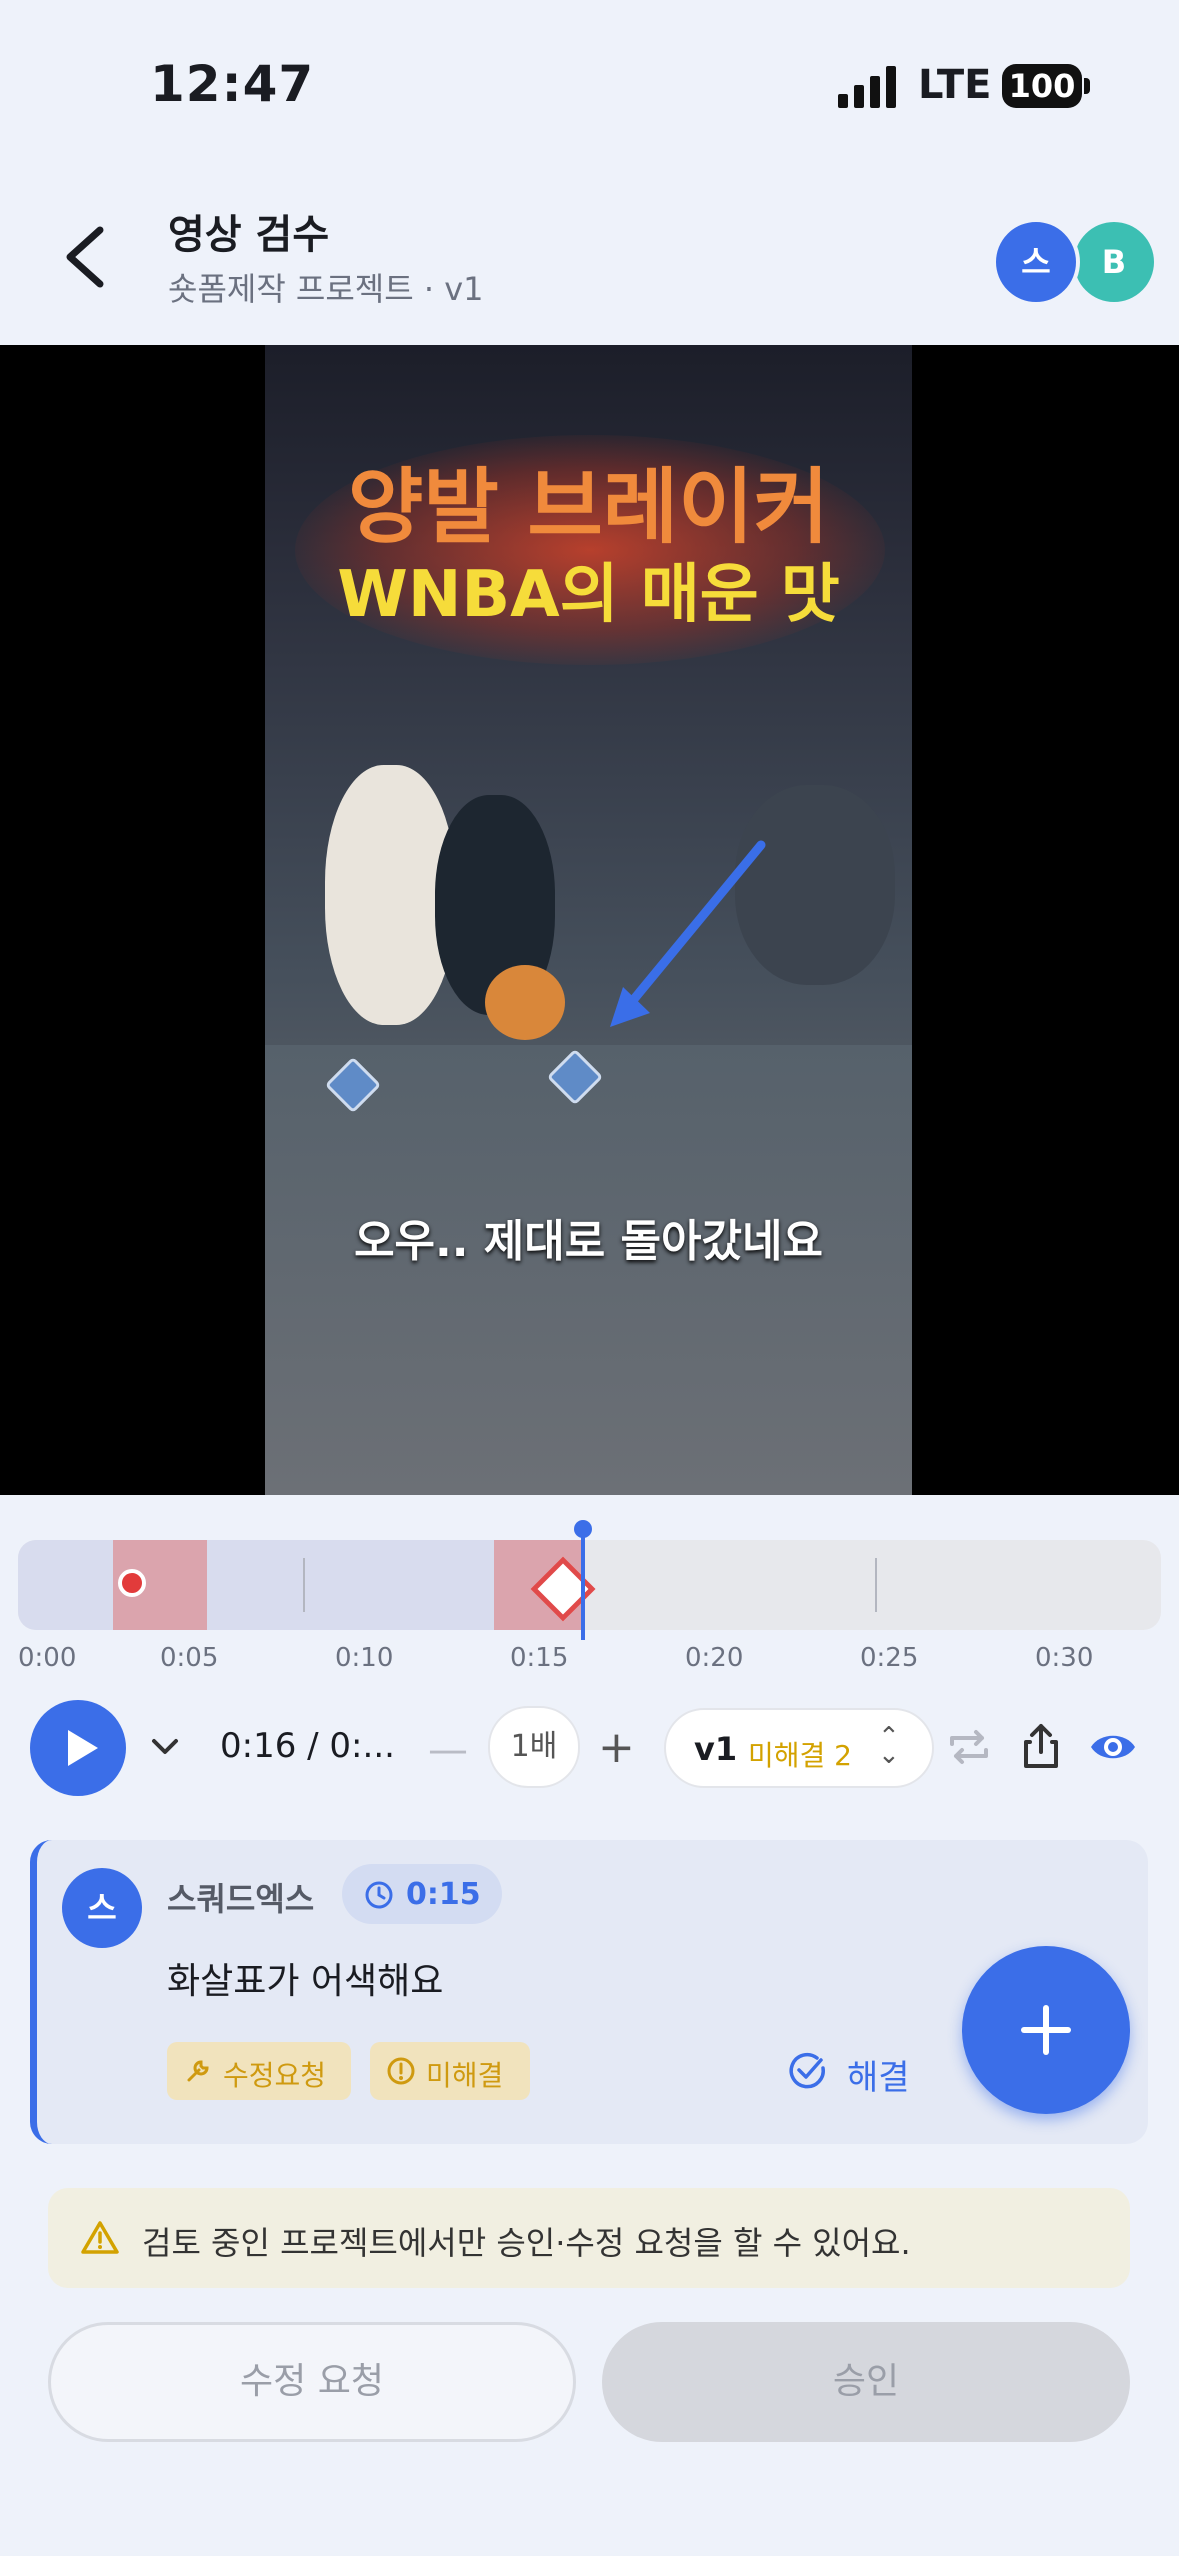 The width and height of the screenshot is (1179, 2556). What do you see at coordinates (1114, 262) in the screenshot?
I see `avatar-b: B` at bounding box center [1114, 262].